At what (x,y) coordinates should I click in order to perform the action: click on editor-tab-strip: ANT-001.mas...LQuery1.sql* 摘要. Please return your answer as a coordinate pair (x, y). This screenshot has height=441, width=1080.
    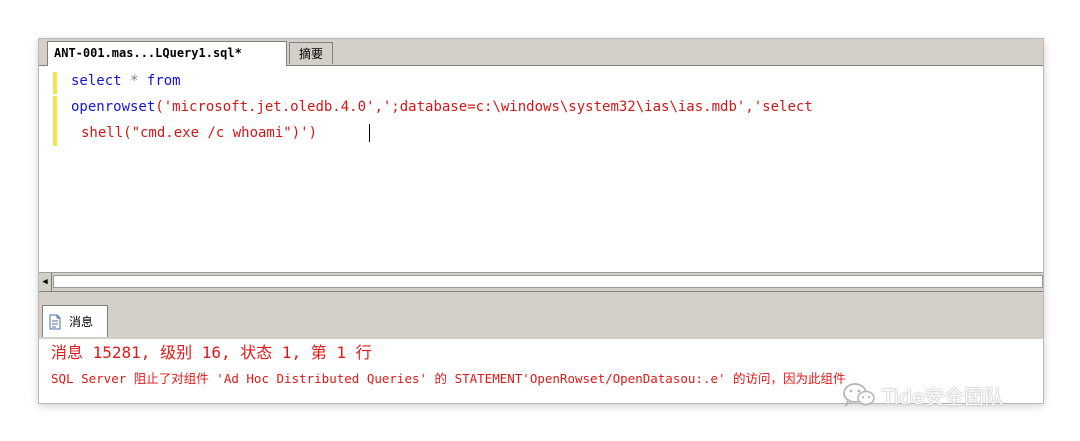
    Looking at the image, I should click on (541, 52).